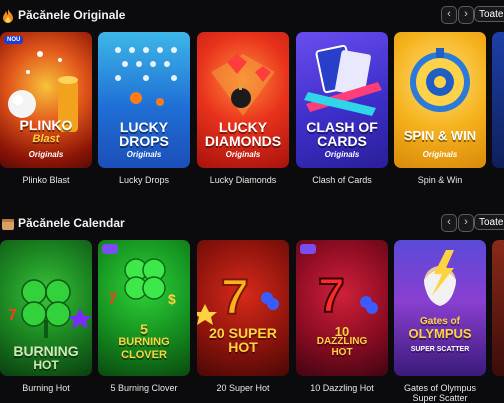 The image size is (504, 403). What do you see at coordinates (46, 139) in the screenshot?
I see `art-subtitle: Blast` at bounding box center [46, 139].